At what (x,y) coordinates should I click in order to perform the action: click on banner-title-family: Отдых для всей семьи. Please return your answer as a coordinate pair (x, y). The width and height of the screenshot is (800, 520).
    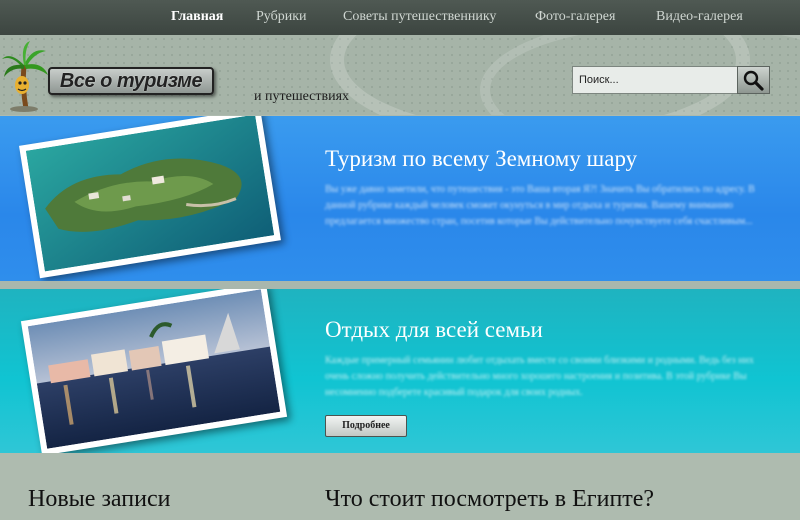
    Looking at the image, I should click on (434, 330).